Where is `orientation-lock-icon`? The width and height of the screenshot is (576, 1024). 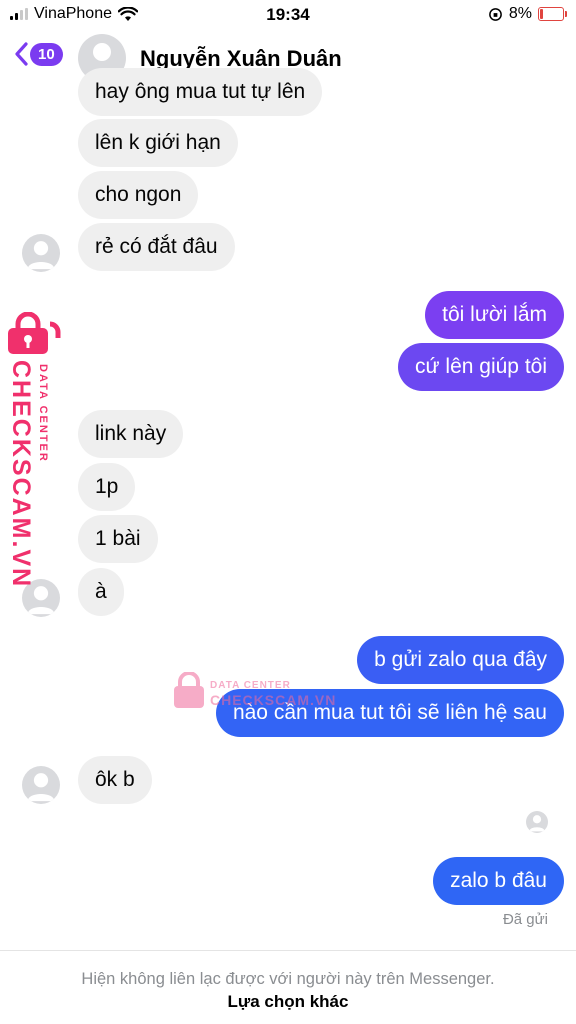 orientation-lock-icon is located at coordinates (495, 14).